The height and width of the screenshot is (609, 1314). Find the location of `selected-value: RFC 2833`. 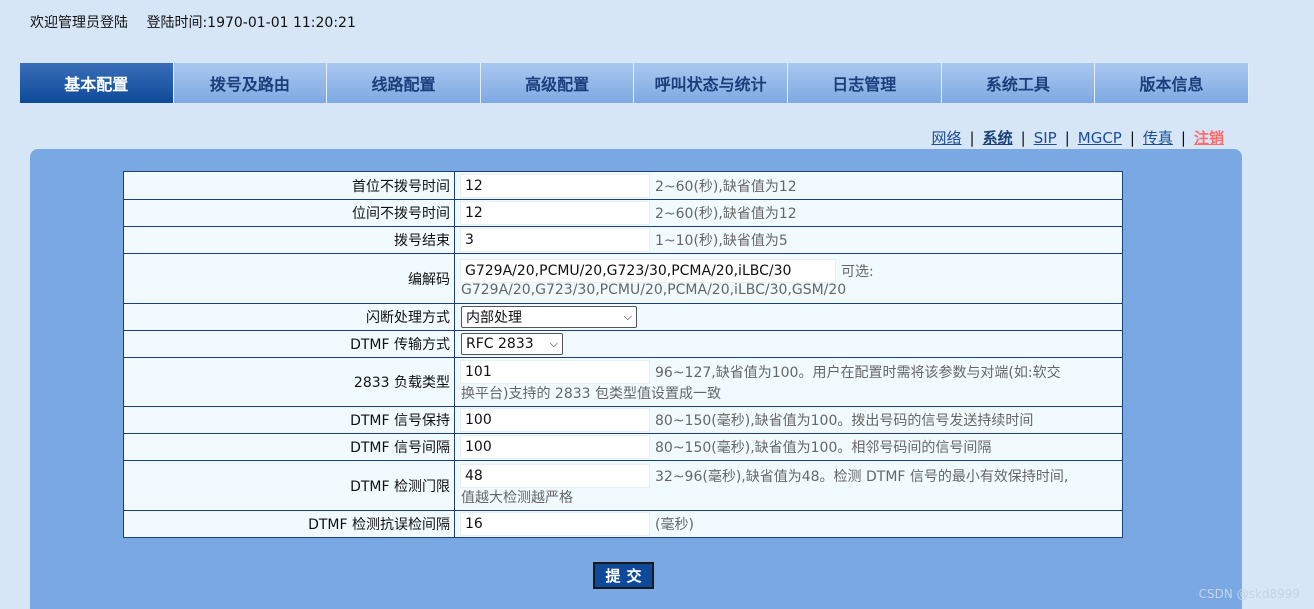

selected-value: RFC 2833 is located at coordinates (500, 344).